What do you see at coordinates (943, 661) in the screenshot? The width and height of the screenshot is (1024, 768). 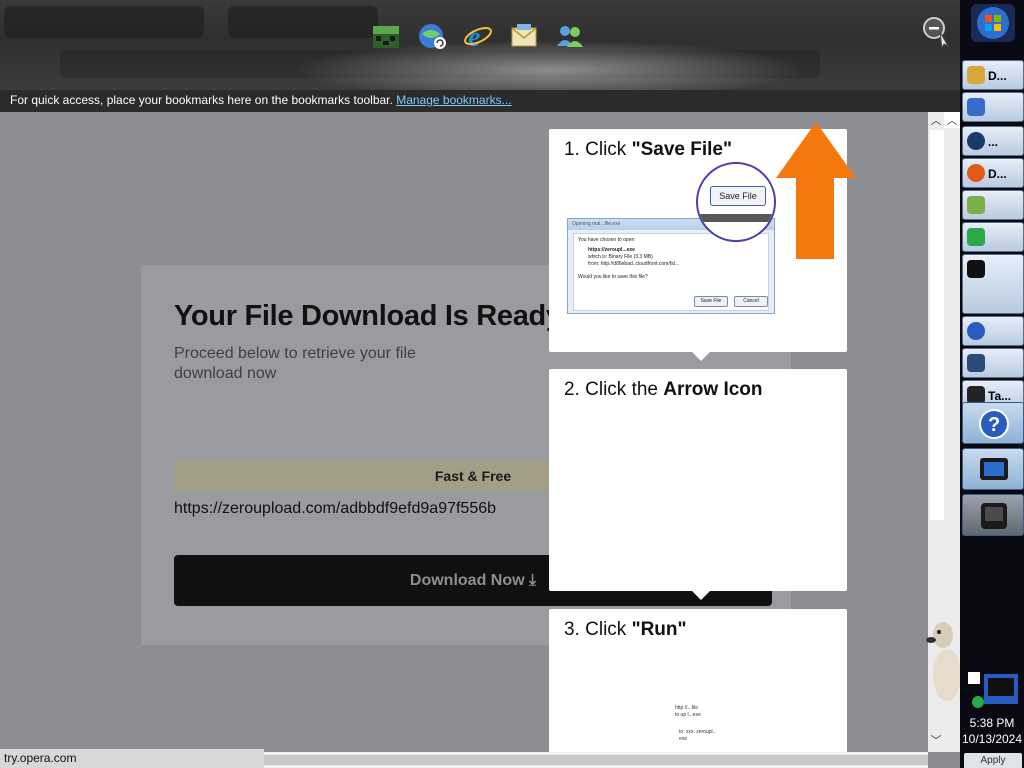 I see `squirrel-mascot-icon` at bounding box center [943, 661].